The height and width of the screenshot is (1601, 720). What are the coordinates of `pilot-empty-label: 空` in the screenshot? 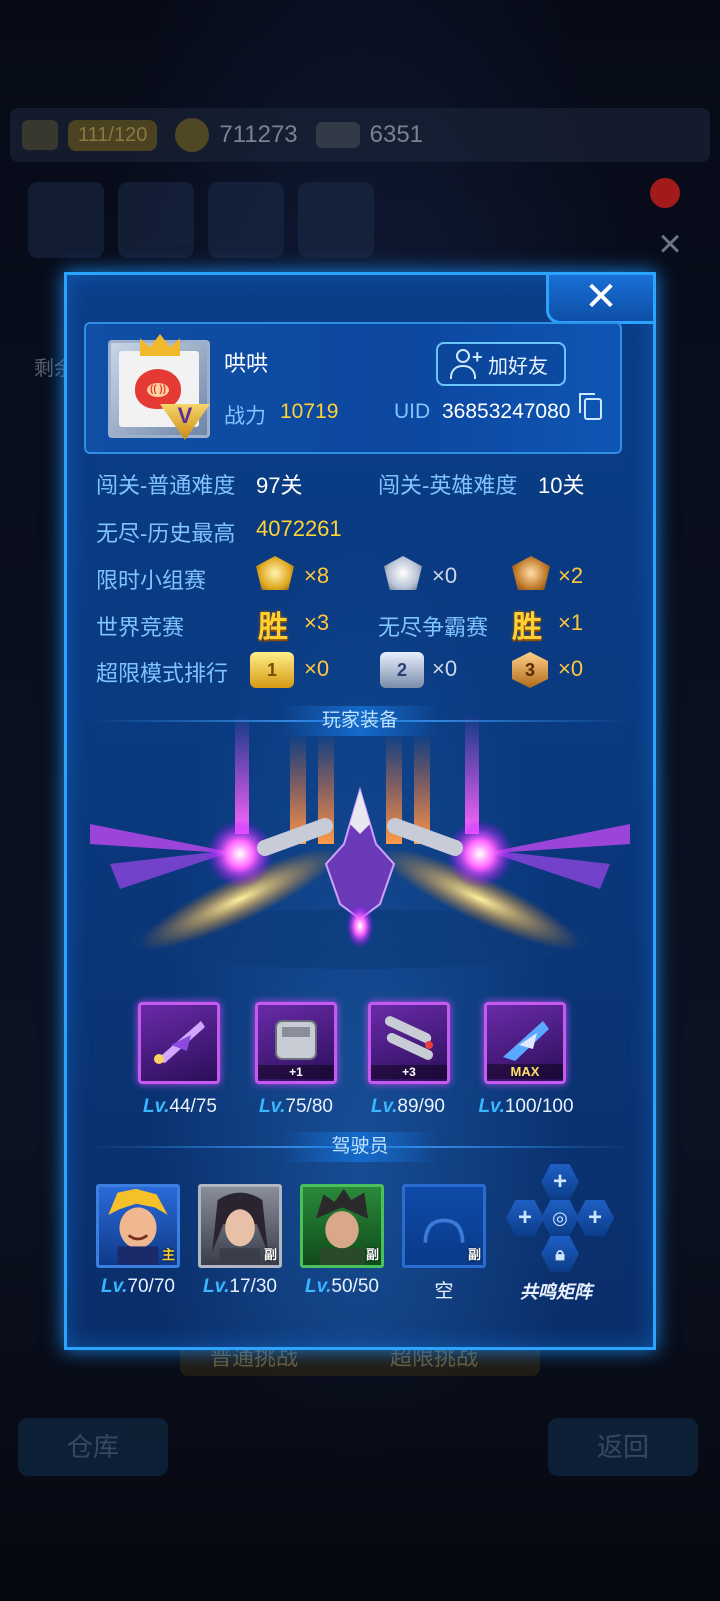 It's located at (444, 1291).